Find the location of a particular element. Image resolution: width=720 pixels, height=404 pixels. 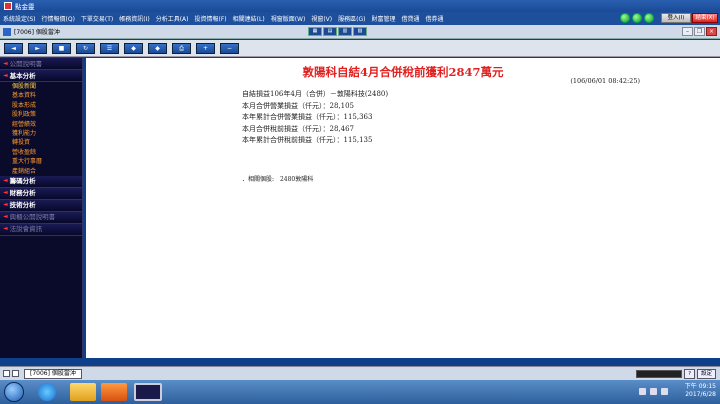

internet-explorer-icon is located at coordinates (47, 392).